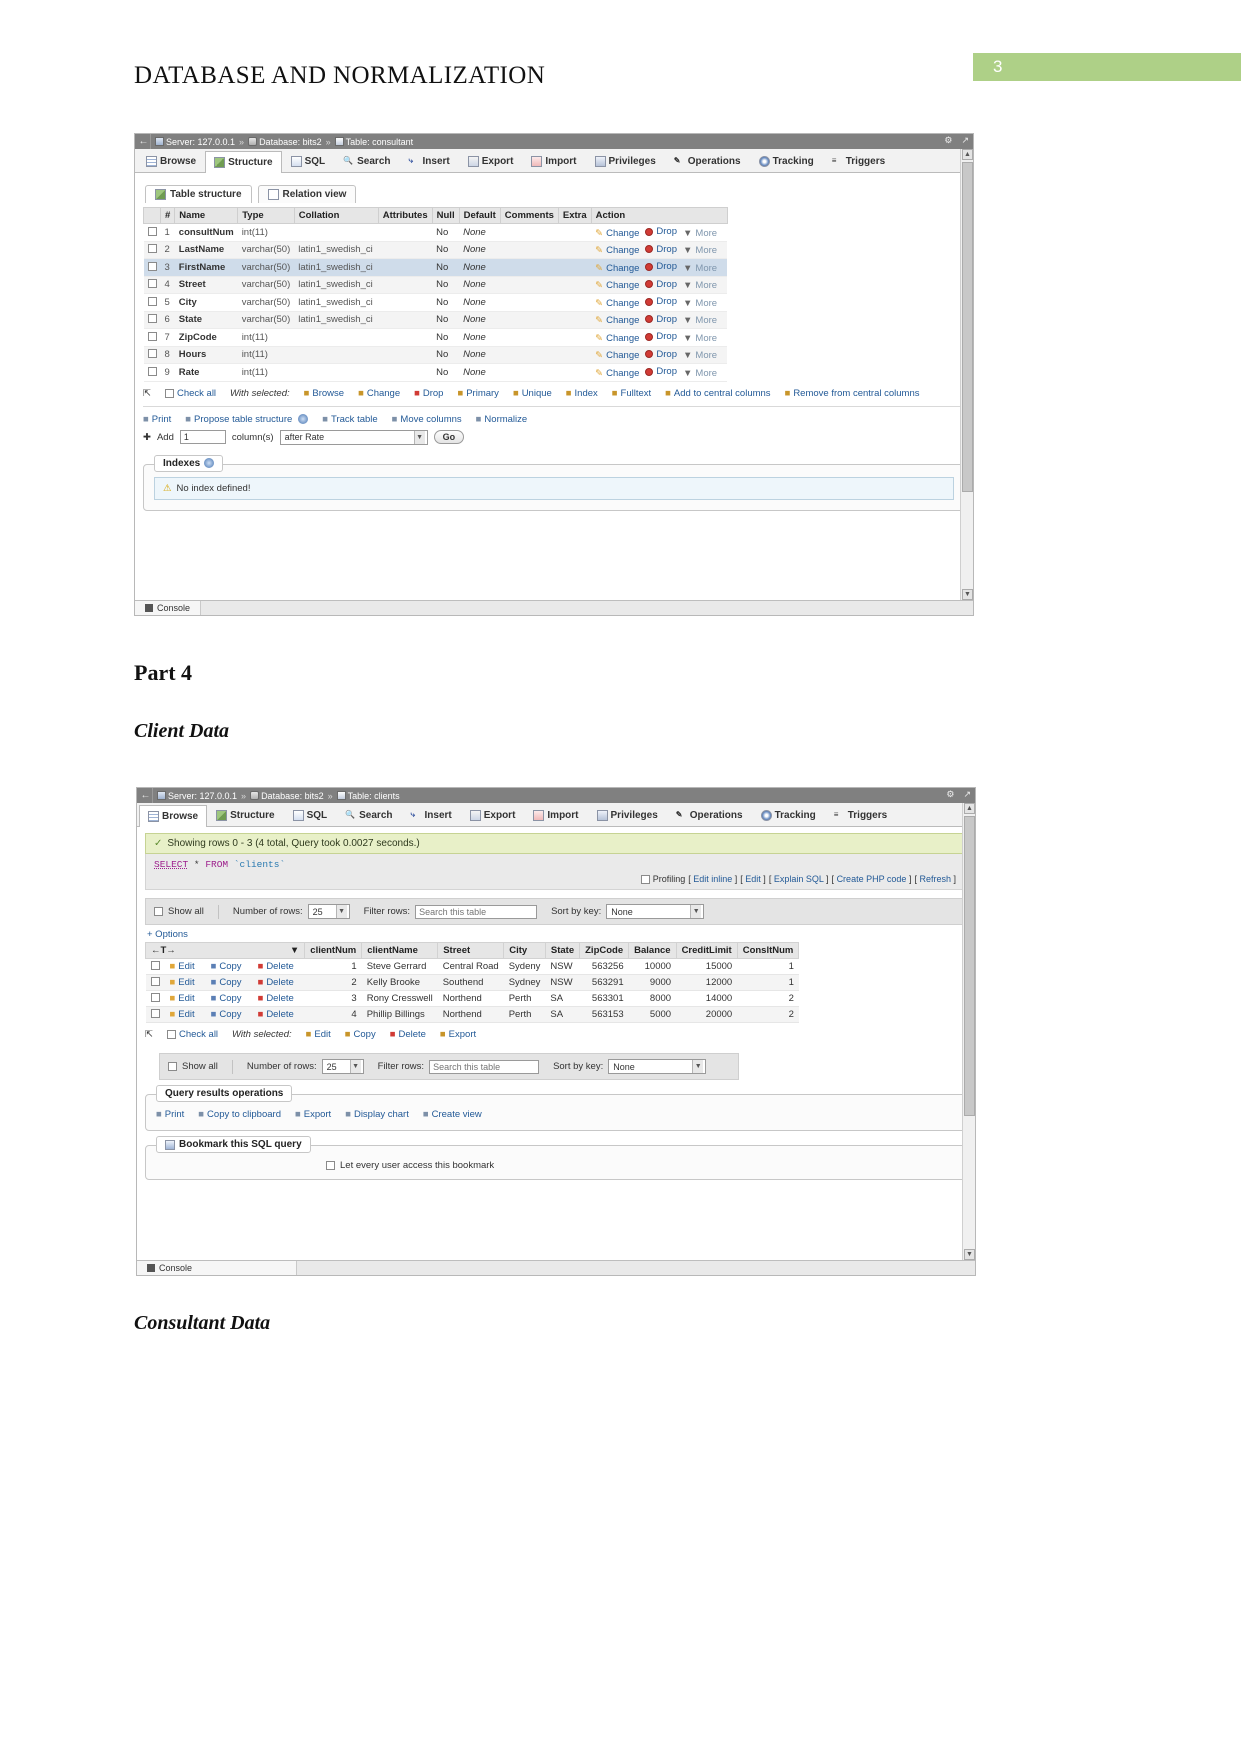 This screenshot has height=1754, width=1241. What do you see at coordinates (786, 161) in the screenshot?
I see `tab-tracking: Tracking` at bounding box center [786, 161].